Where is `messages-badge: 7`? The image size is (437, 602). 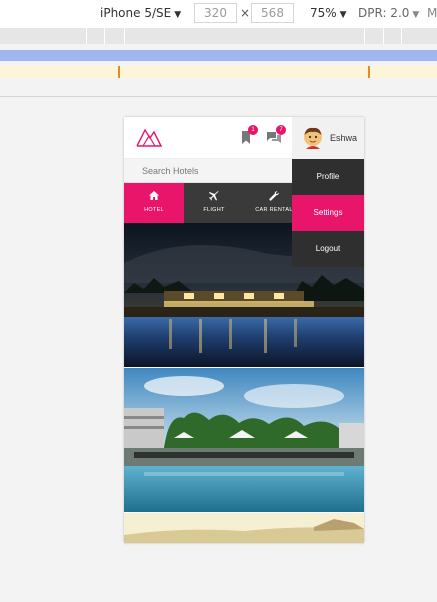 messages-badge: 7 is located at coordinates (281, 130).